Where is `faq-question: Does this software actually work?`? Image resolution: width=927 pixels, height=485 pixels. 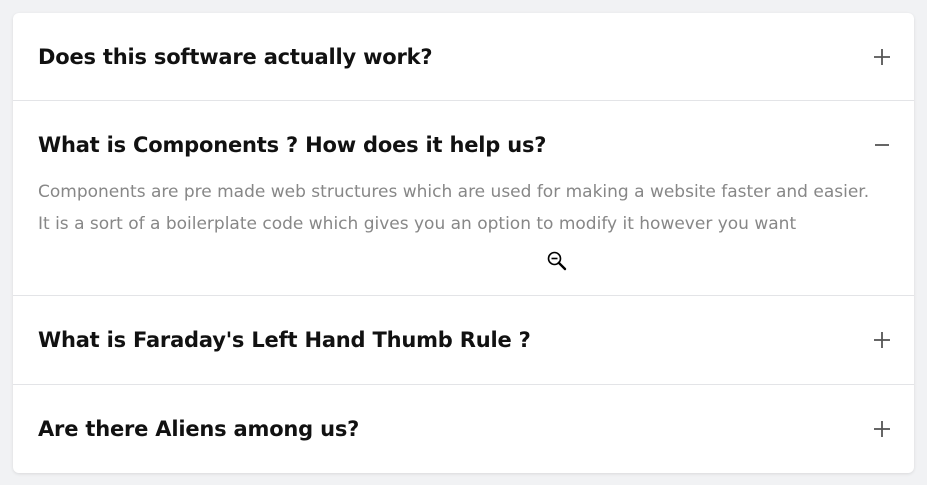
faq-question: Does this software actually work? is located at coordinates (235, 57).